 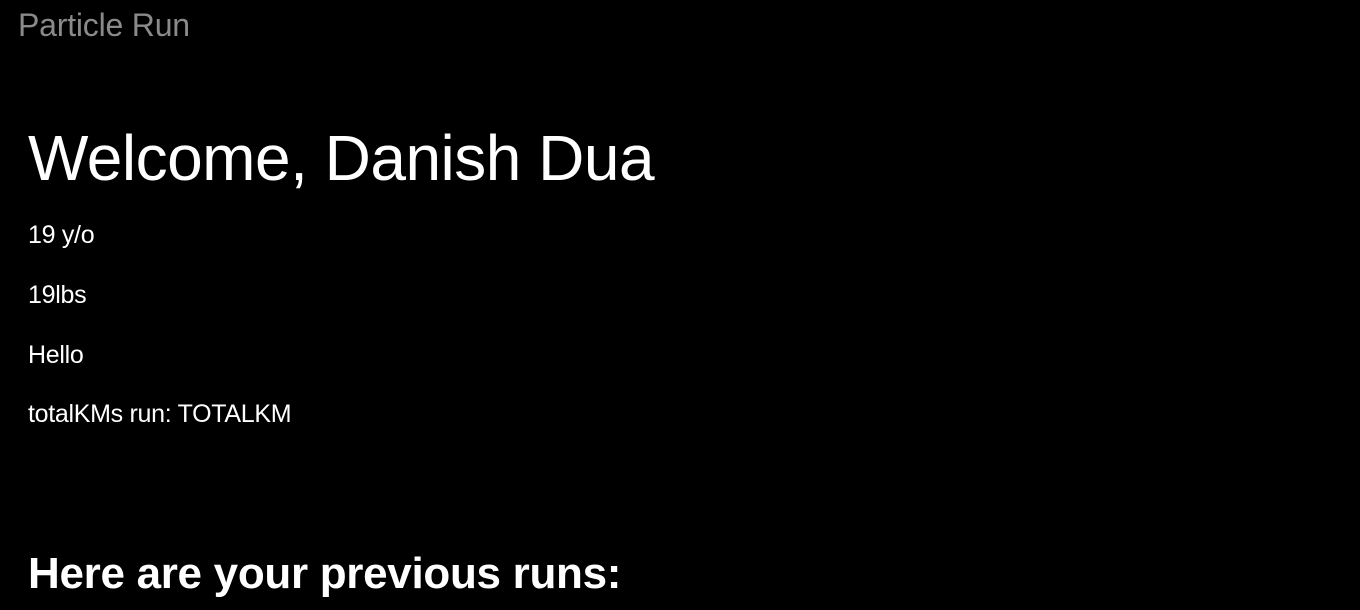 I want to click on welcome-heading: Welcome, Danish Dua, so click(x=341, y=158).